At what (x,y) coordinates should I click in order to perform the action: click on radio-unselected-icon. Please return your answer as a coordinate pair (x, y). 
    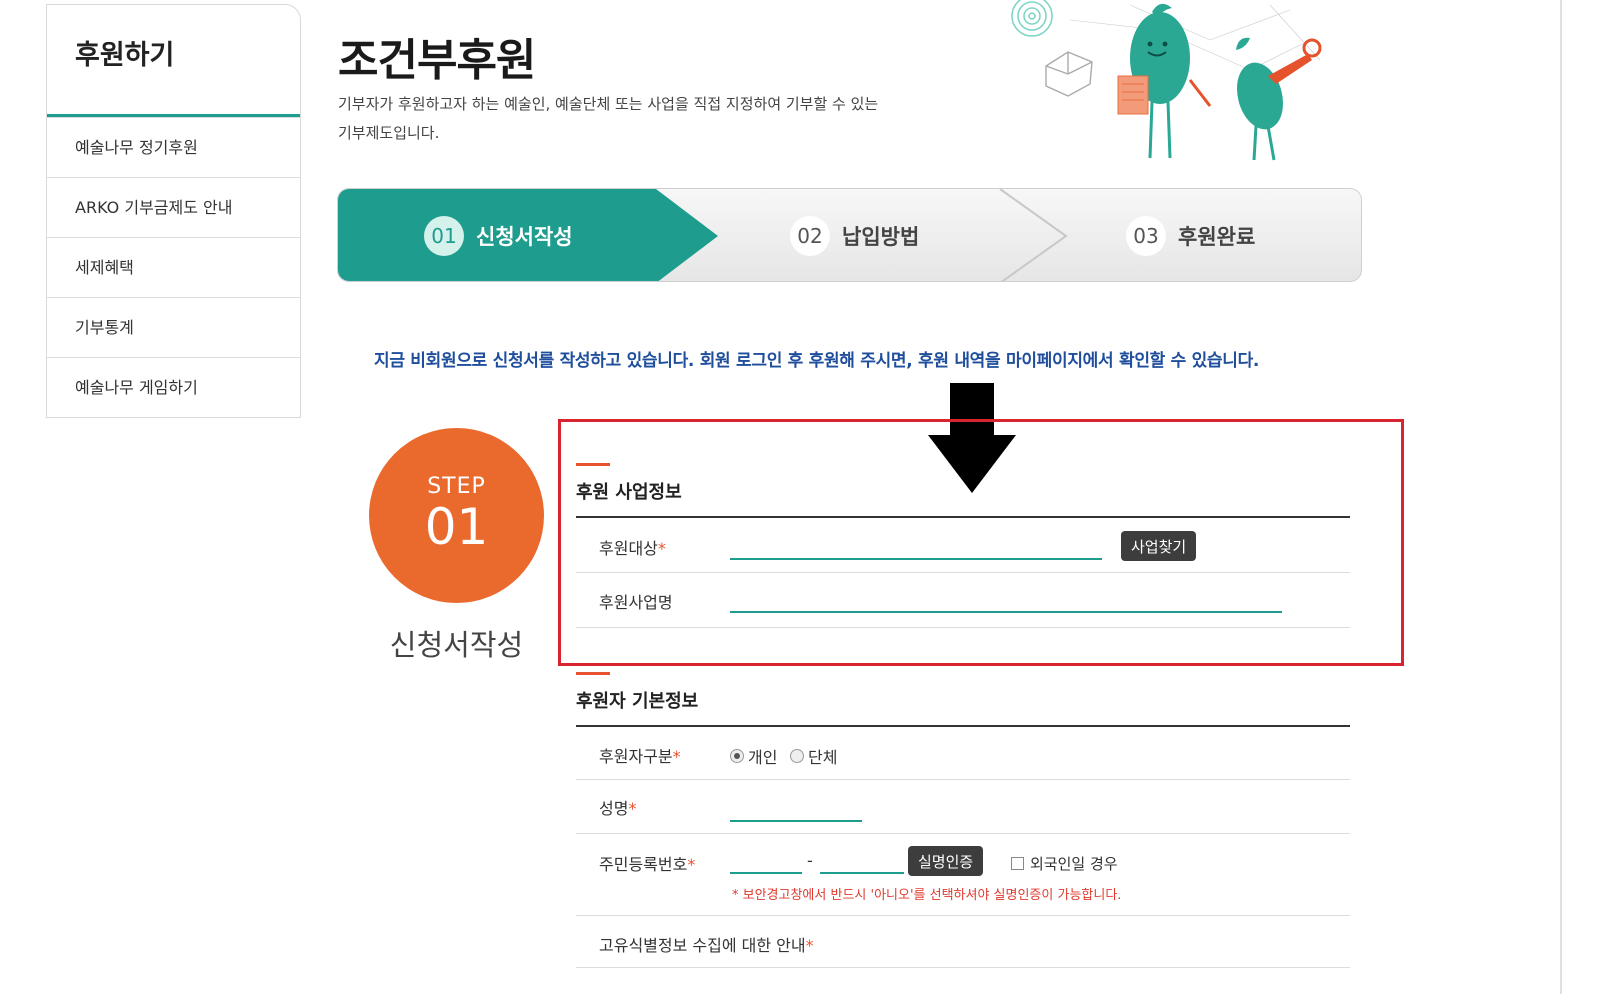
    Looking at the image, I should click on (797, 756).